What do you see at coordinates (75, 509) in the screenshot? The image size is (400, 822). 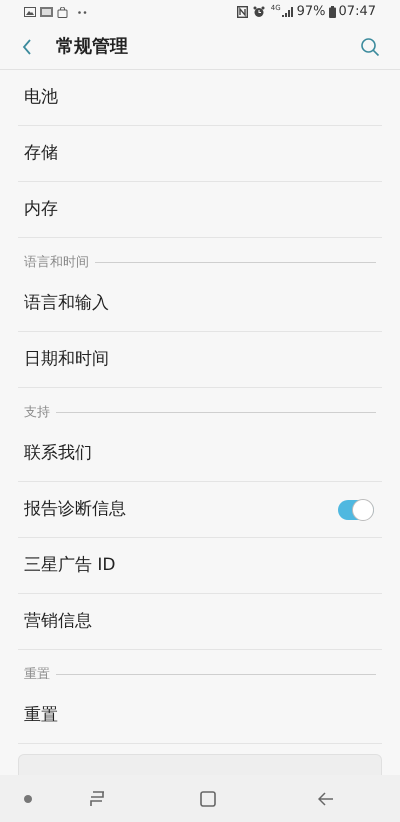 I see `setting-item: 报告诊断信息` at bounding box center [75, 509].